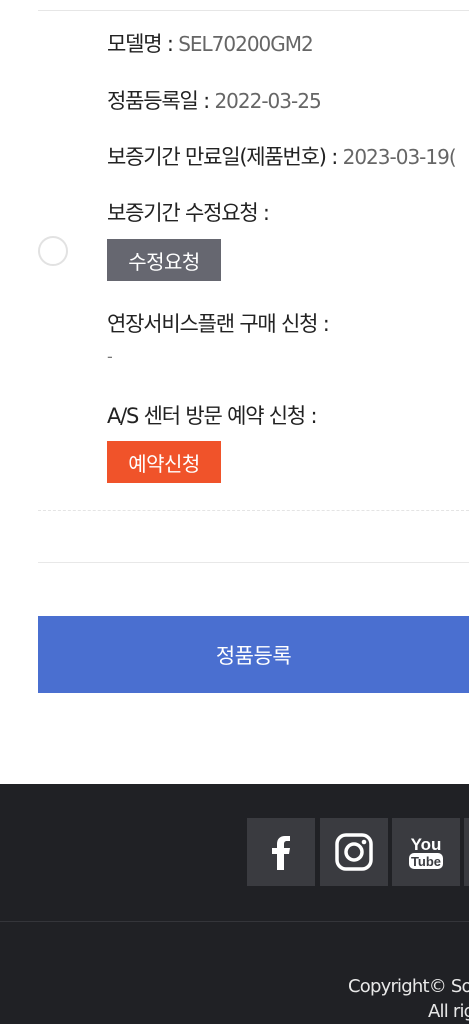 The width and height of the screenshot is (469, 1024). Describe the element at coordinates (143, 44) in the screenshot. I see `model-label: 모델명 :` at that location.